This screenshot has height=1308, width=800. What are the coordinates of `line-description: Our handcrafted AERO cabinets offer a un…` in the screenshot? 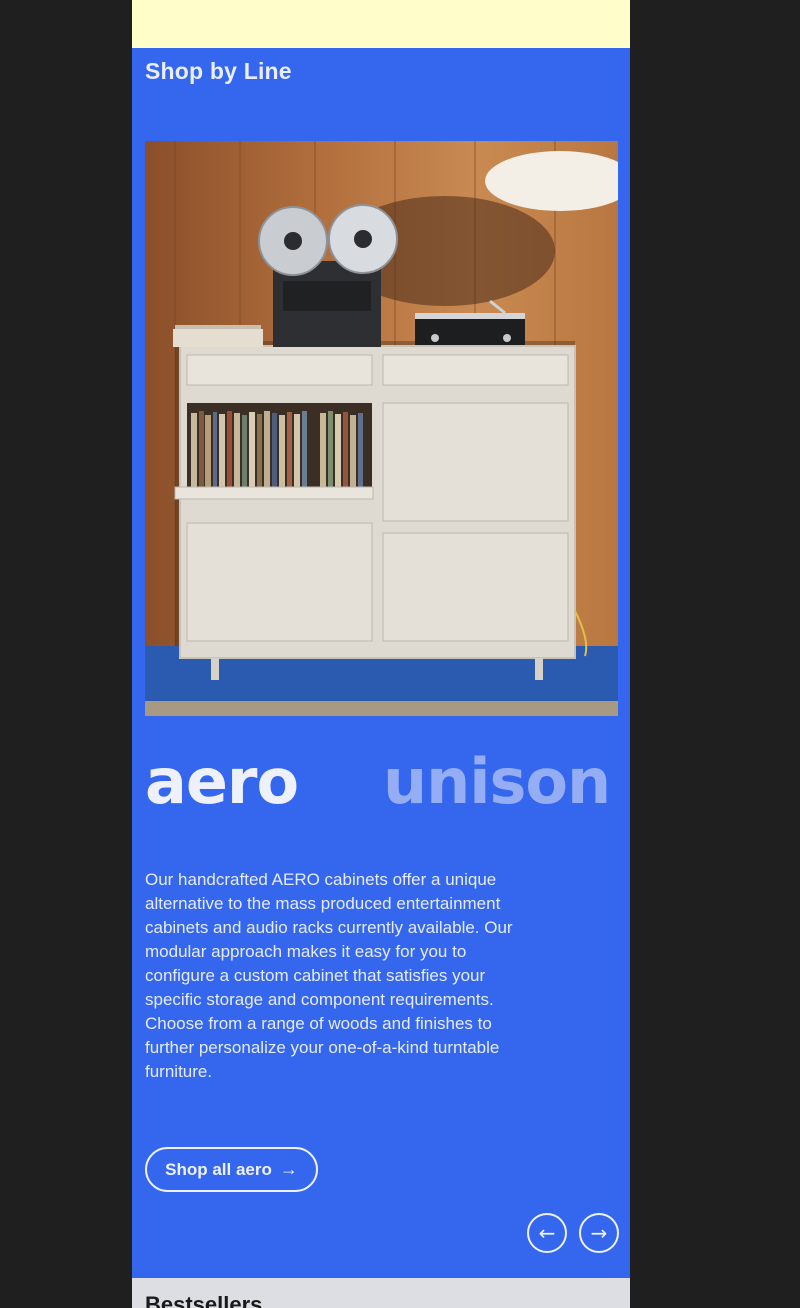 It's located at (329, 975).